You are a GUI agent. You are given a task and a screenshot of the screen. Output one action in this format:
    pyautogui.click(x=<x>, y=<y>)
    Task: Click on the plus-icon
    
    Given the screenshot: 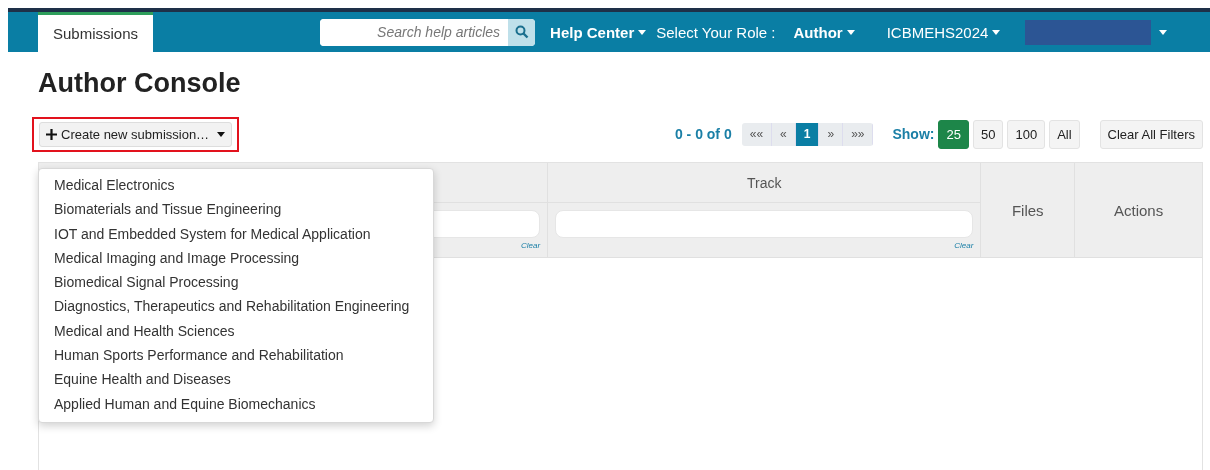 What is the action you would take?
    pyautogui.click(x=51, y=134)
    